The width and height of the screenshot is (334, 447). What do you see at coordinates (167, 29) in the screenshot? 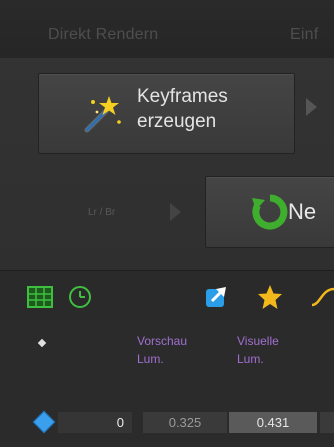
I see `tab-strip: Direkt Rendern Einf` at bounding box center [167, 29].